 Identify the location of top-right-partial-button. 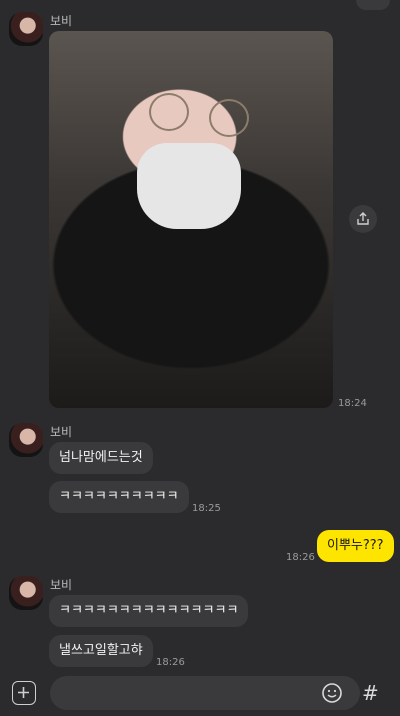
(373, 5).